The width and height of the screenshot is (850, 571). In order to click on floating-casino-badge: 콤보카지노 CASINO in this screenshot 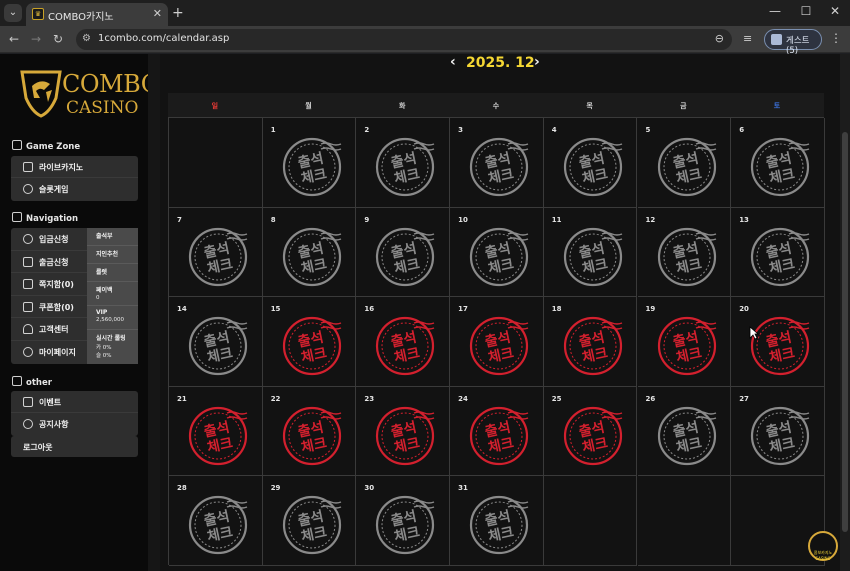, I will do `click(823, 546)`.